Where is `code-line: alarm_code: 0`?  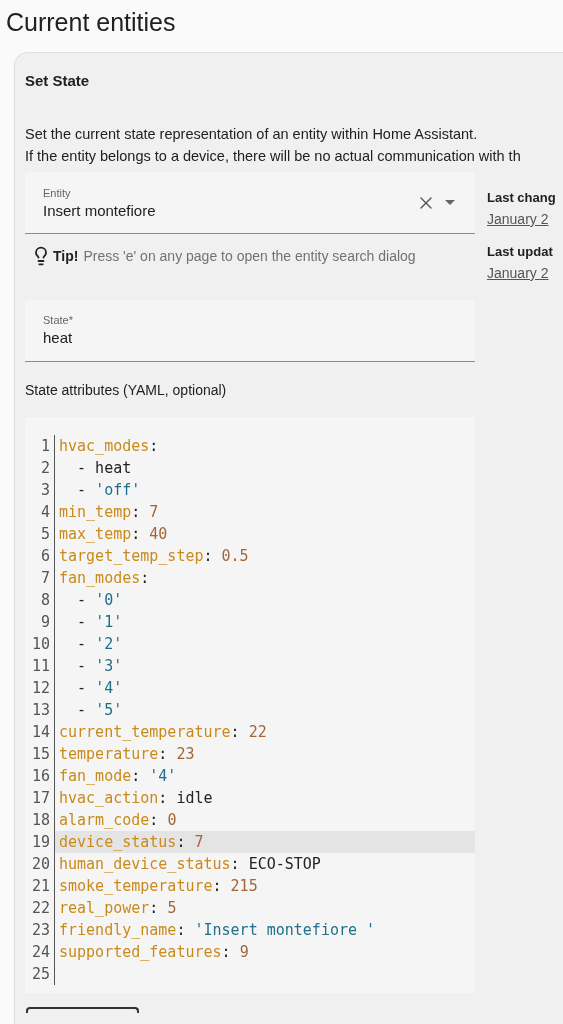
code-line: alarm_code: 0 is located at coordinates (118, 820).